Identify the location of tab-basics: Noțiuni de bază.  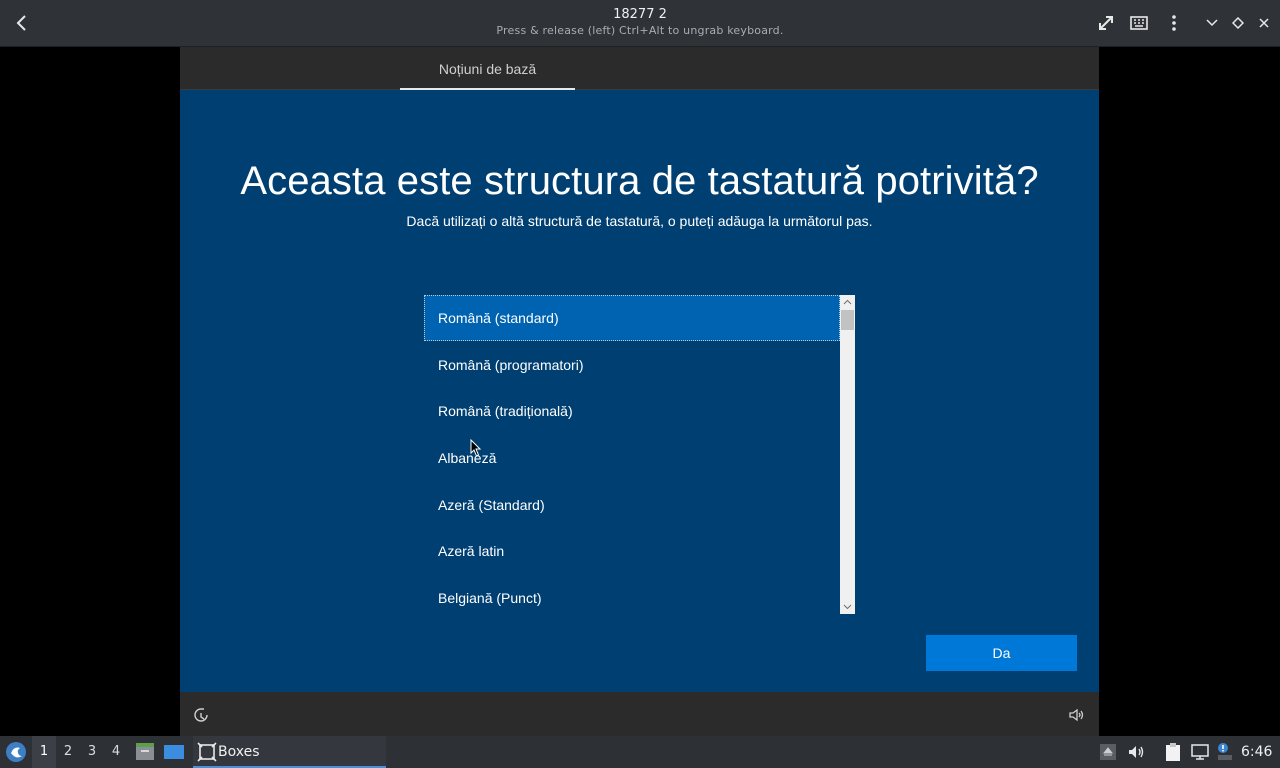
(487, 68).